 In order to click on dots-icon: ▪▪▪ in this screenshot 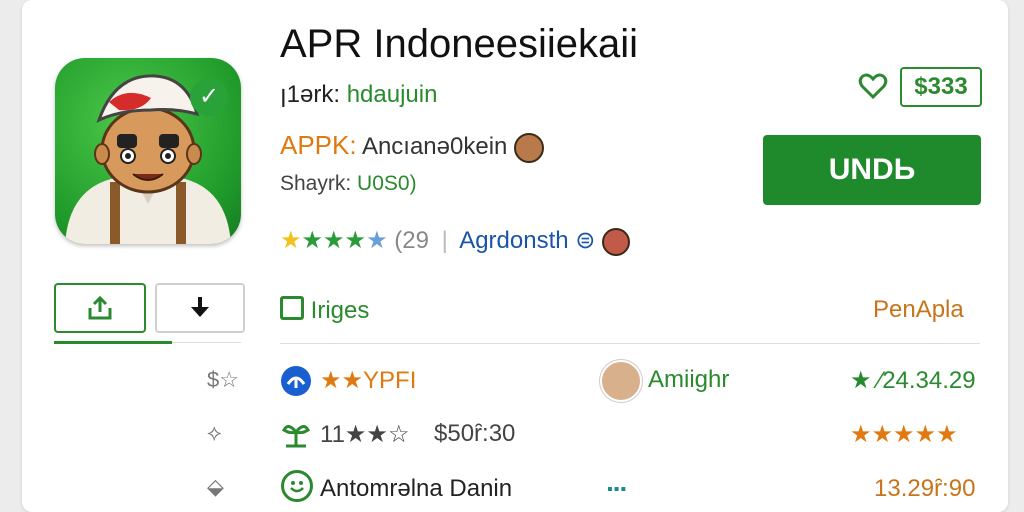, I will do `click(617, 489)`.